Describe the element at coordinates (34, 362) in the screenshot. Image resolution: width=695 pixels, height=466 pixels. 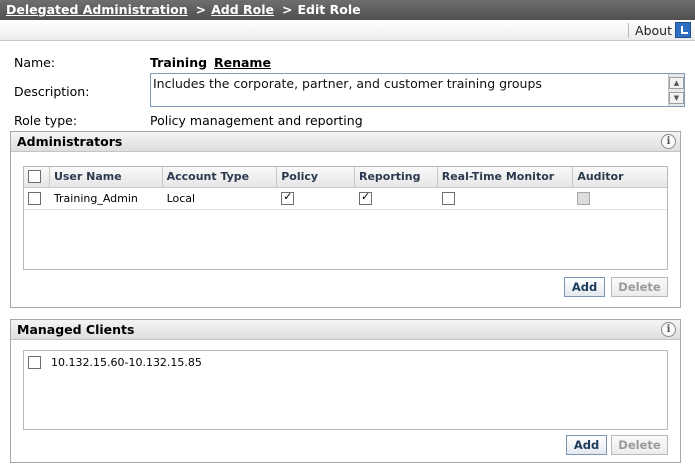
I see `client-checkbox` at that location.